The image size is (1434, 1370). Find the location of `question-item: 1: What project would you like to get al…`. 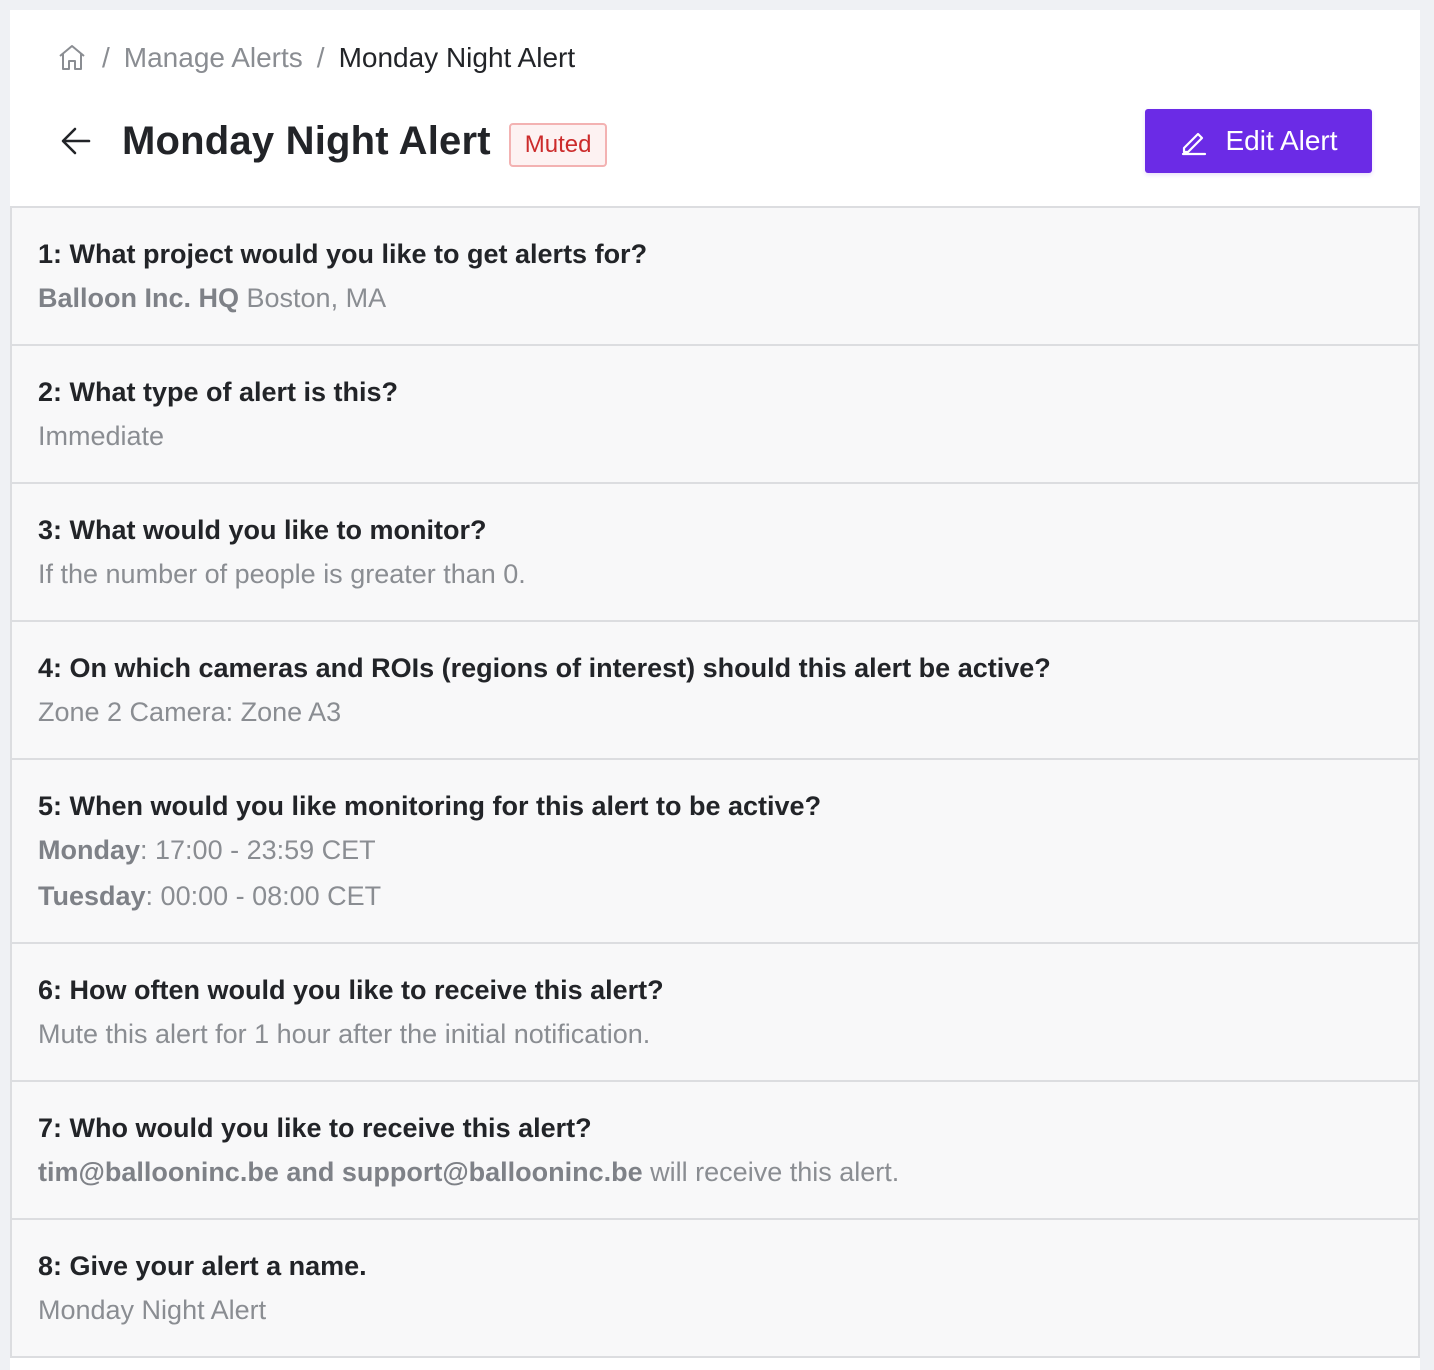

question-item: 1: What project would you like to get al… is located at coordinates (715, 277).